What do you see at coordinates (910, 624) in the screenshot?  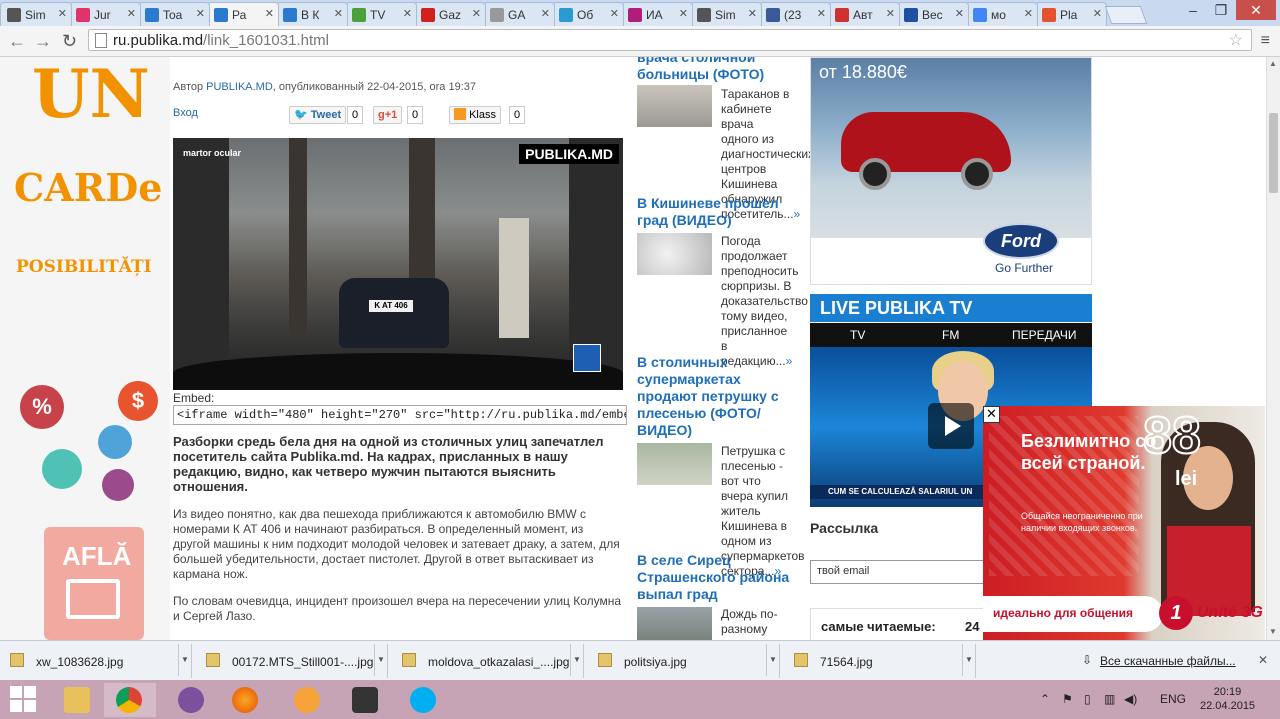 I see `most-read-box: самые читаемые: 24` at bounding box center [910, 624].